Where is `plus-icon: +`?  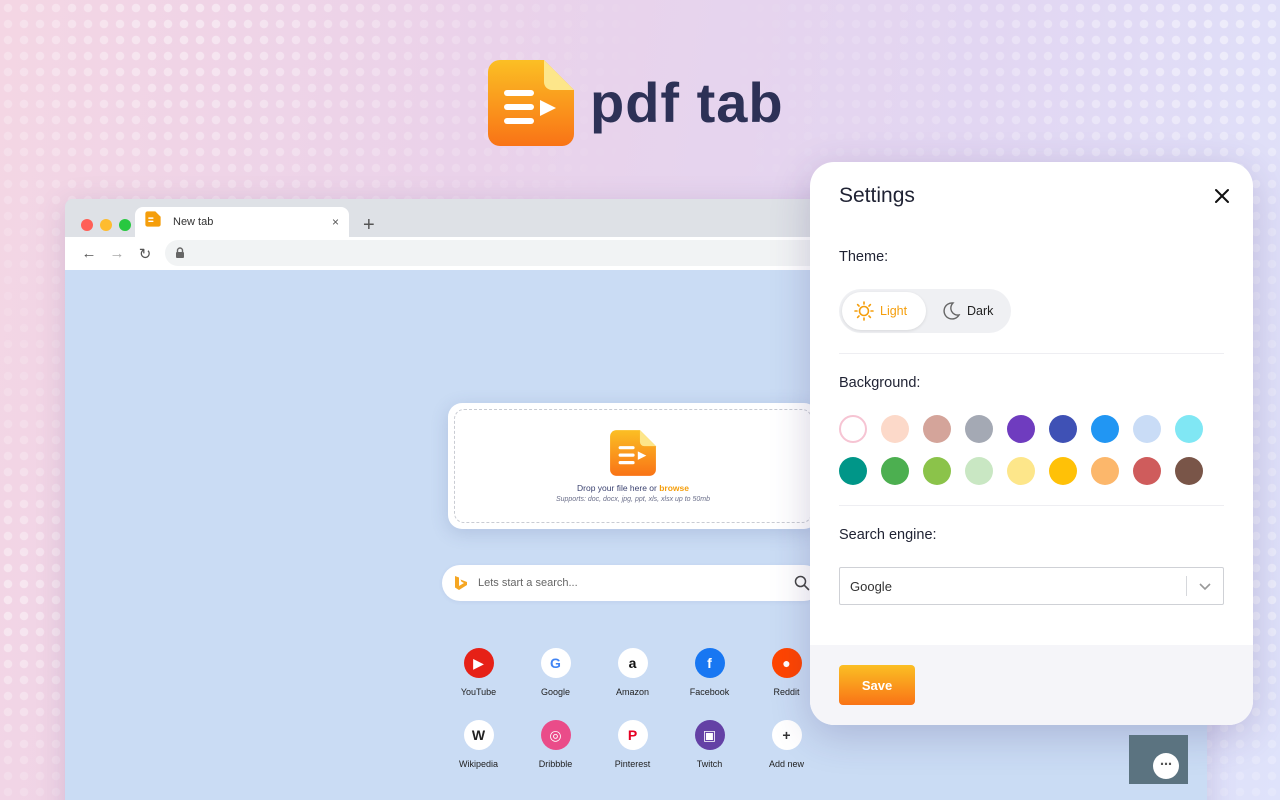 plus-icon: + is located at coordinates (786, 735).